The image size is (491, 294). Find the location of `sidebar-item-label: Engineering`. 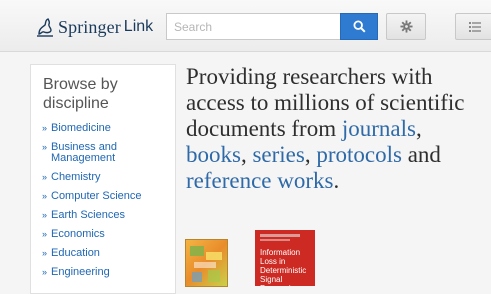

sidebar-item-label: Engineering is located at coordinates (80, 272).